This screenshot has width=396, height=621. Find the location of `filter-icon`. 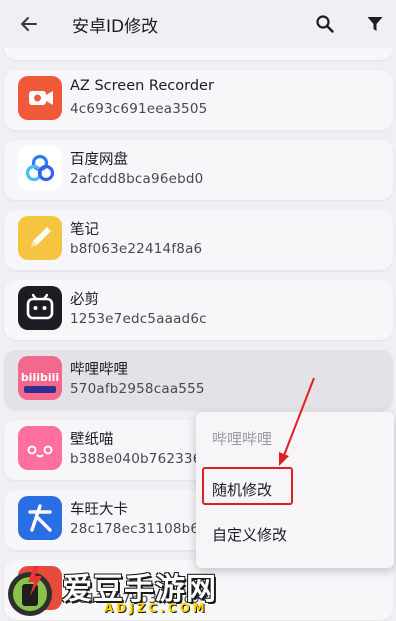

filter-icon is located at coordinates (375, 24).